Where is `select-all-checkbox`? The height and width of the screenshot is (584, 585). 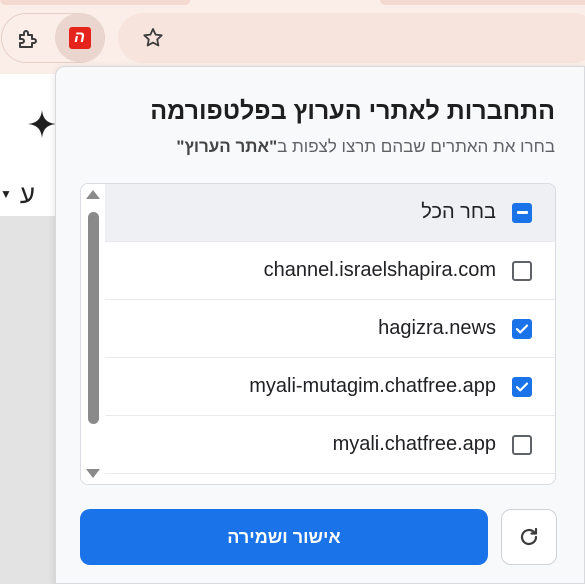 select-all-checkbox is located at coordinates (522, 212).